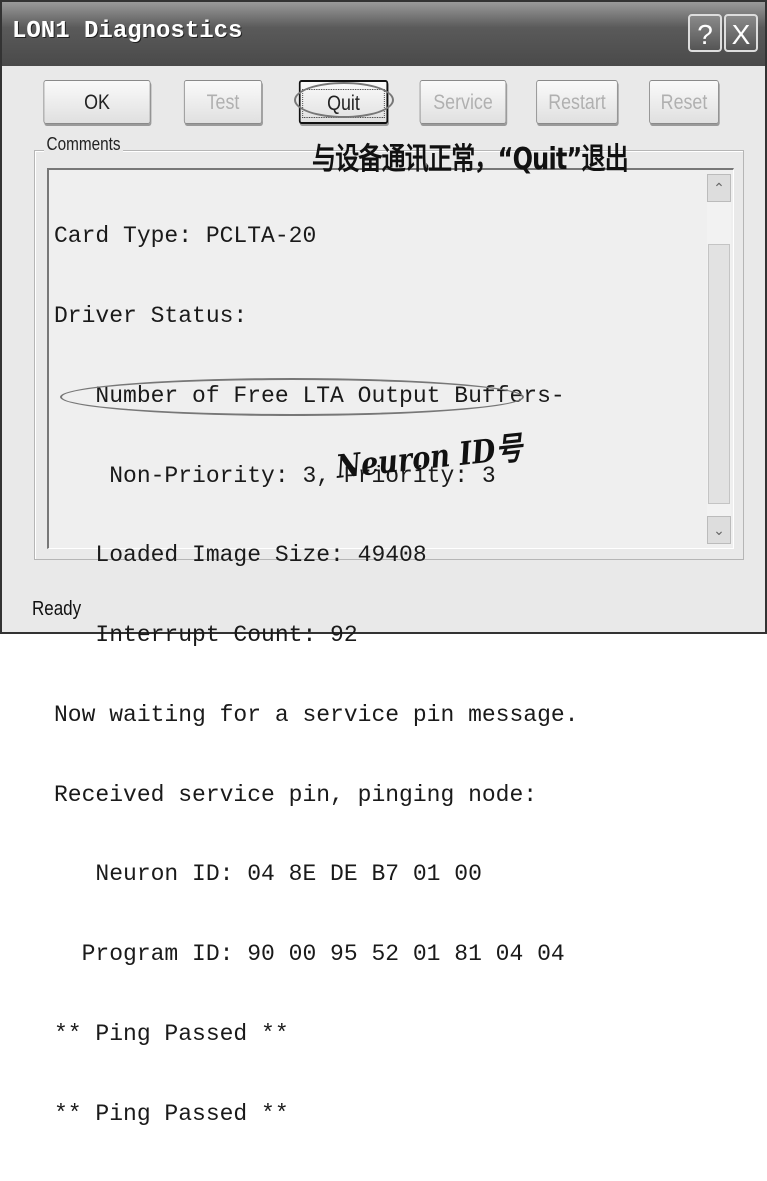  Describe the element at coordinates (127, 31) in the screenshot. I see `window-title: LON1 Diagnostics` at that location.